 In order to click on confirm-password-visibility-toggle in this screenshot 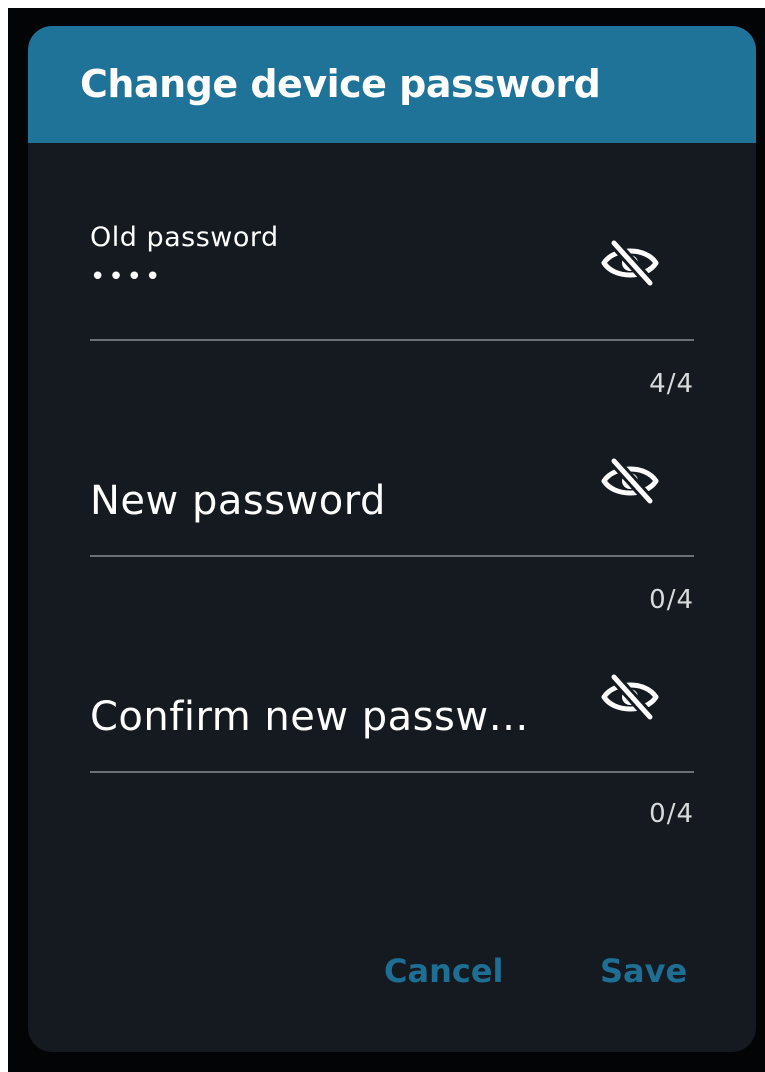, I will do `click(630, 697)`.